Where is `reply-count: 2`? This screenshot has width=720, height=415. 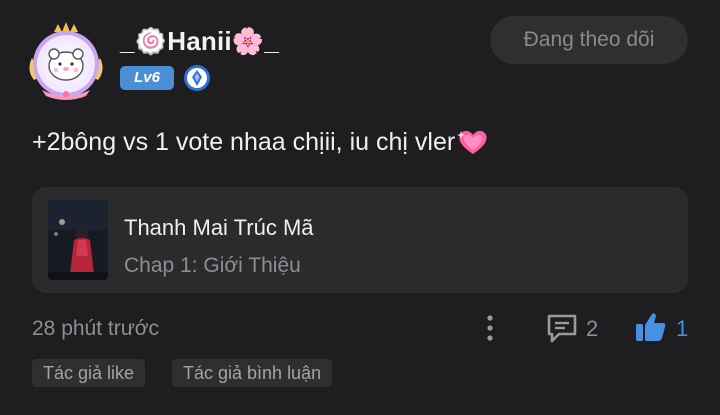 reply-count: 2 is located at coordinates (592, 328).